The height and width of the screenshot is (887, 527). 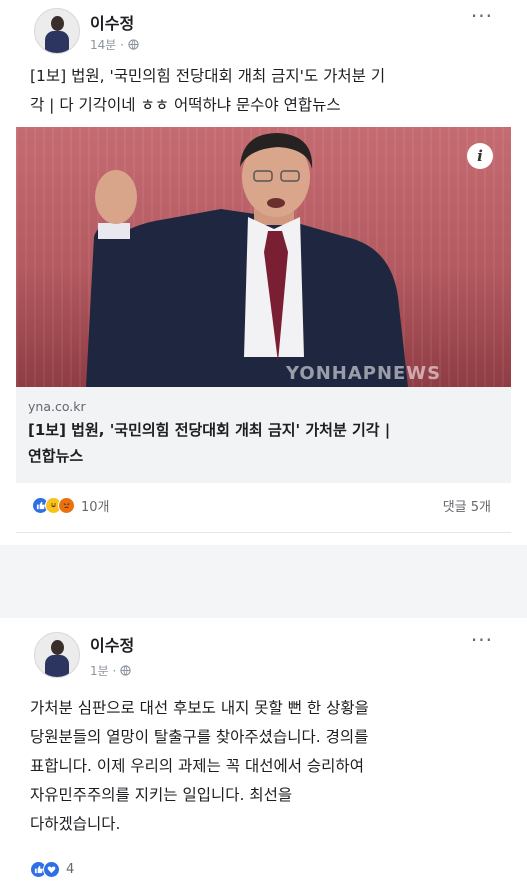 What do you see at coordinates (161, 795) in the screenshot?
I see `post-text-line: 자유민주주의를 지키는 일입니다. 최선을` at bounding box center [161, 795].